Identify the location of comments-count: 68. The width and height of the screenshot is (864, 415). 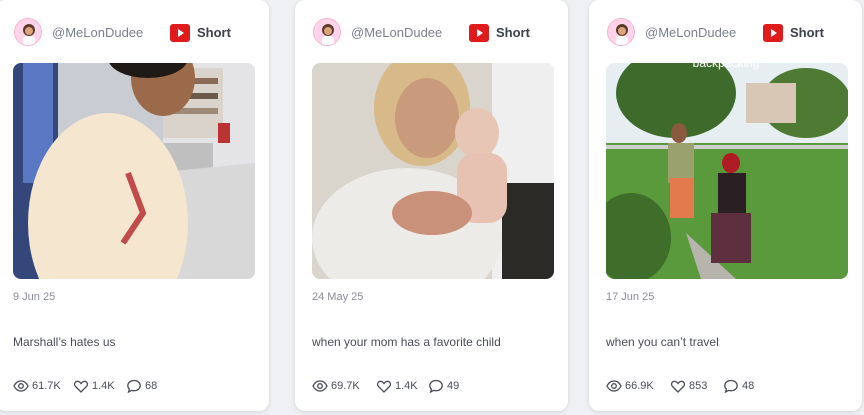
(151, 386).